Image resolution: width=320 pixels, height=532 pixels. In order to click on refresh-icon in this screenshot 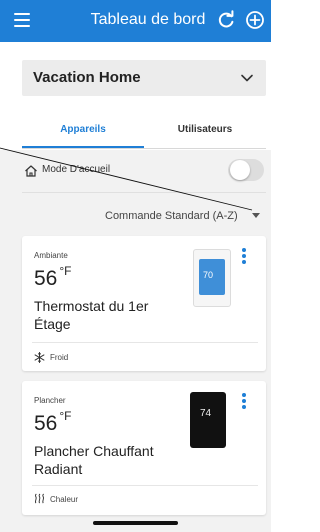, I will do `click(226, 20)`.